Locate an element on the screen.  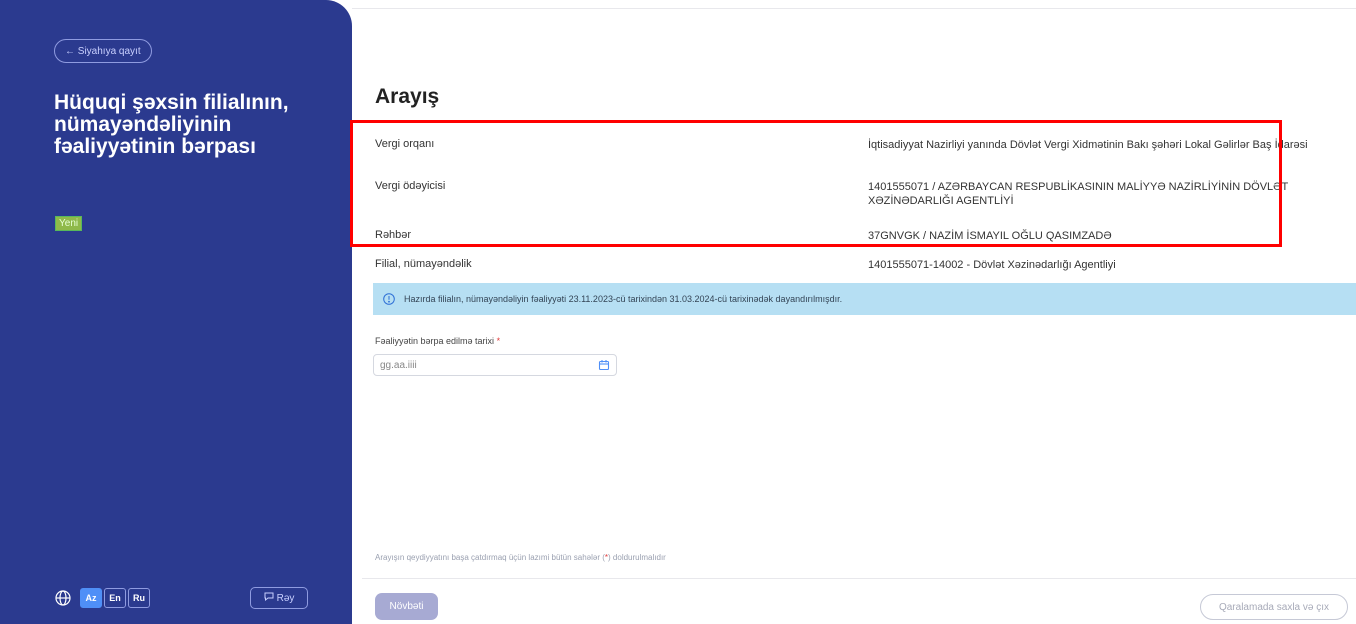
comment-icon is located at coordinates (269, 598).